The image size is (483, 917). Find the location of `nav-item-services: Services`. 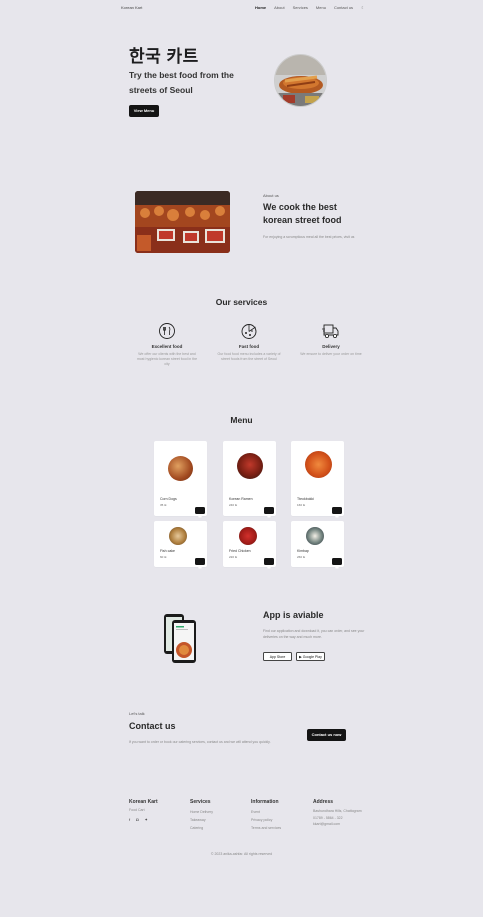

nav-item-services: Services is located at coordinates (300, 7).